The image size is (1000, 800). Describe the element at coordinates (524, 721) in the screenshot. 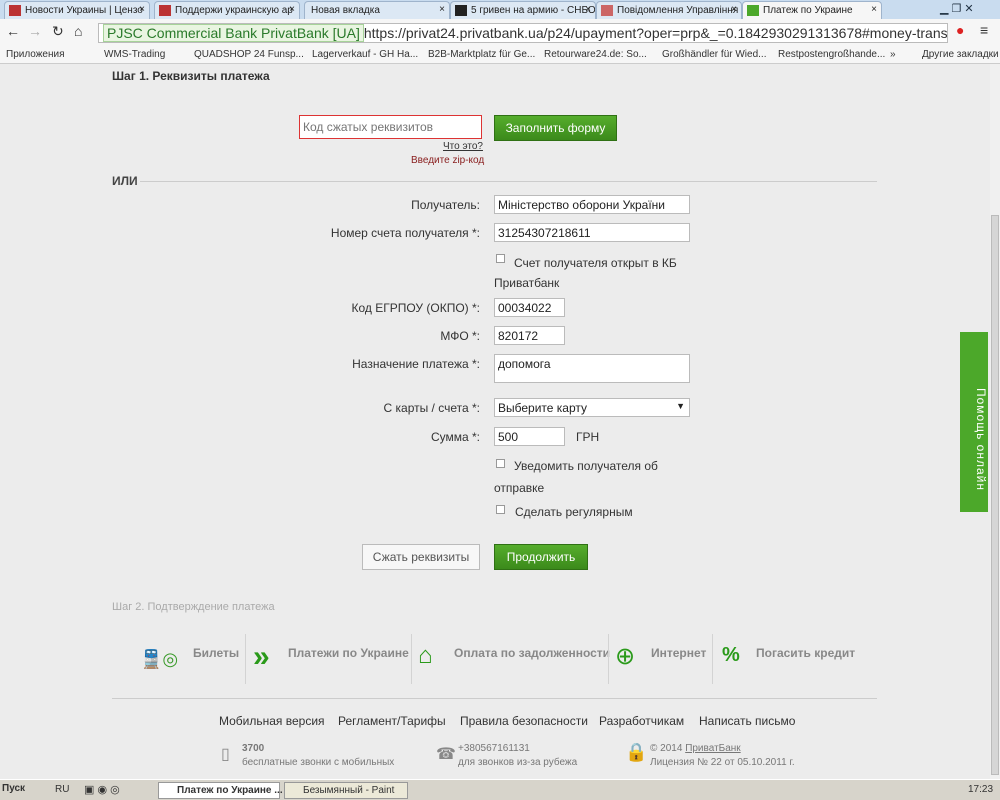

I see `footer-link-security: Правила безопасности` at that location.